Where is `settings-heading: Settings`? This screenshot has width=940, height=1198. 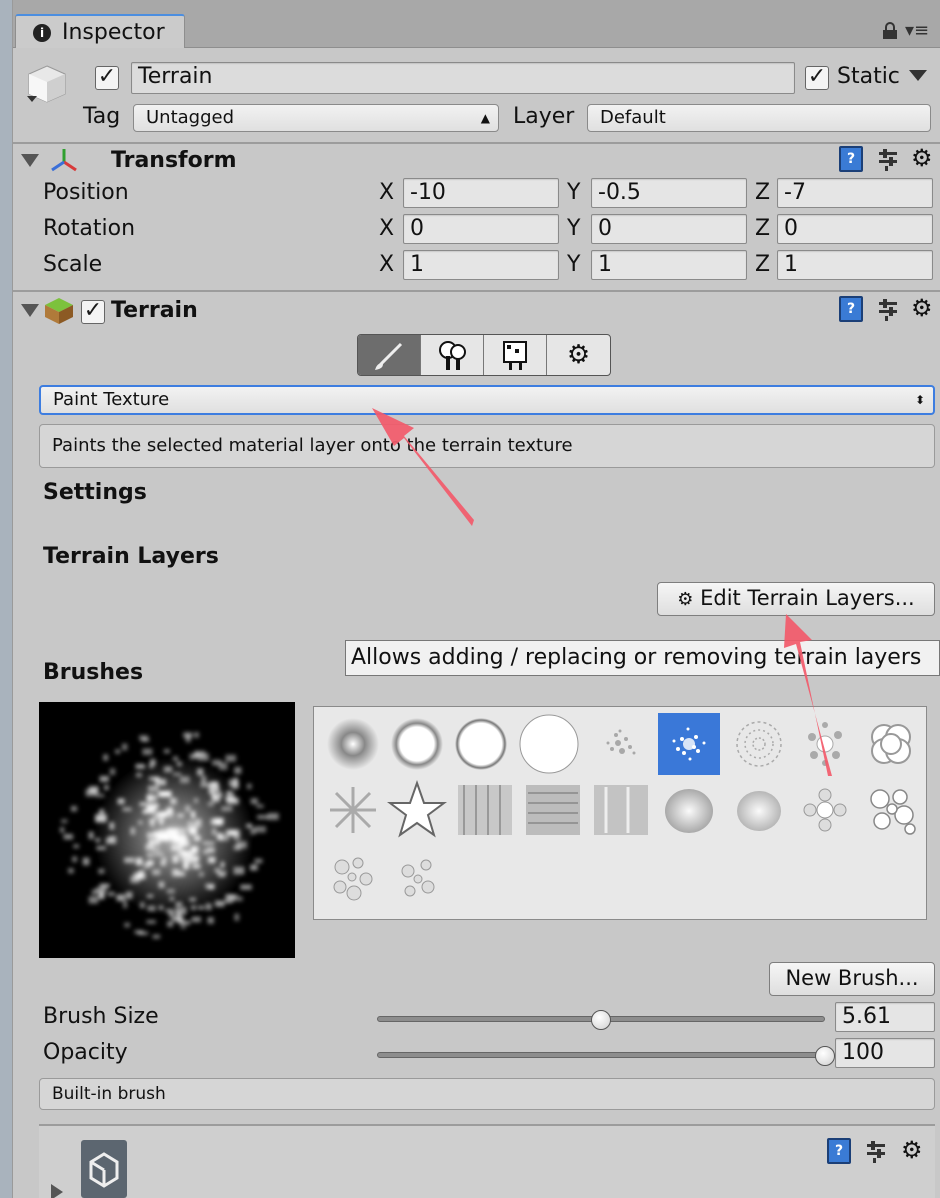
settings-heading: Settings is located at coordinates (95, 492).